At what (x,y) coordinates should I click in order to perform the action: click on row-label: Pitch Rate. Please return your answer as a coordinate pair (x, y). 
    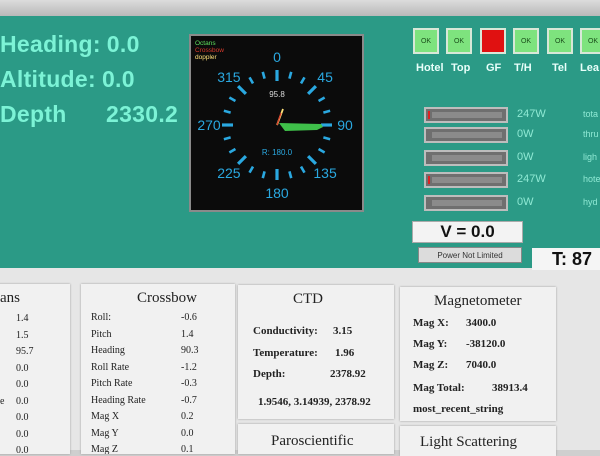
    Looking at the image, I should click on (112, 383).